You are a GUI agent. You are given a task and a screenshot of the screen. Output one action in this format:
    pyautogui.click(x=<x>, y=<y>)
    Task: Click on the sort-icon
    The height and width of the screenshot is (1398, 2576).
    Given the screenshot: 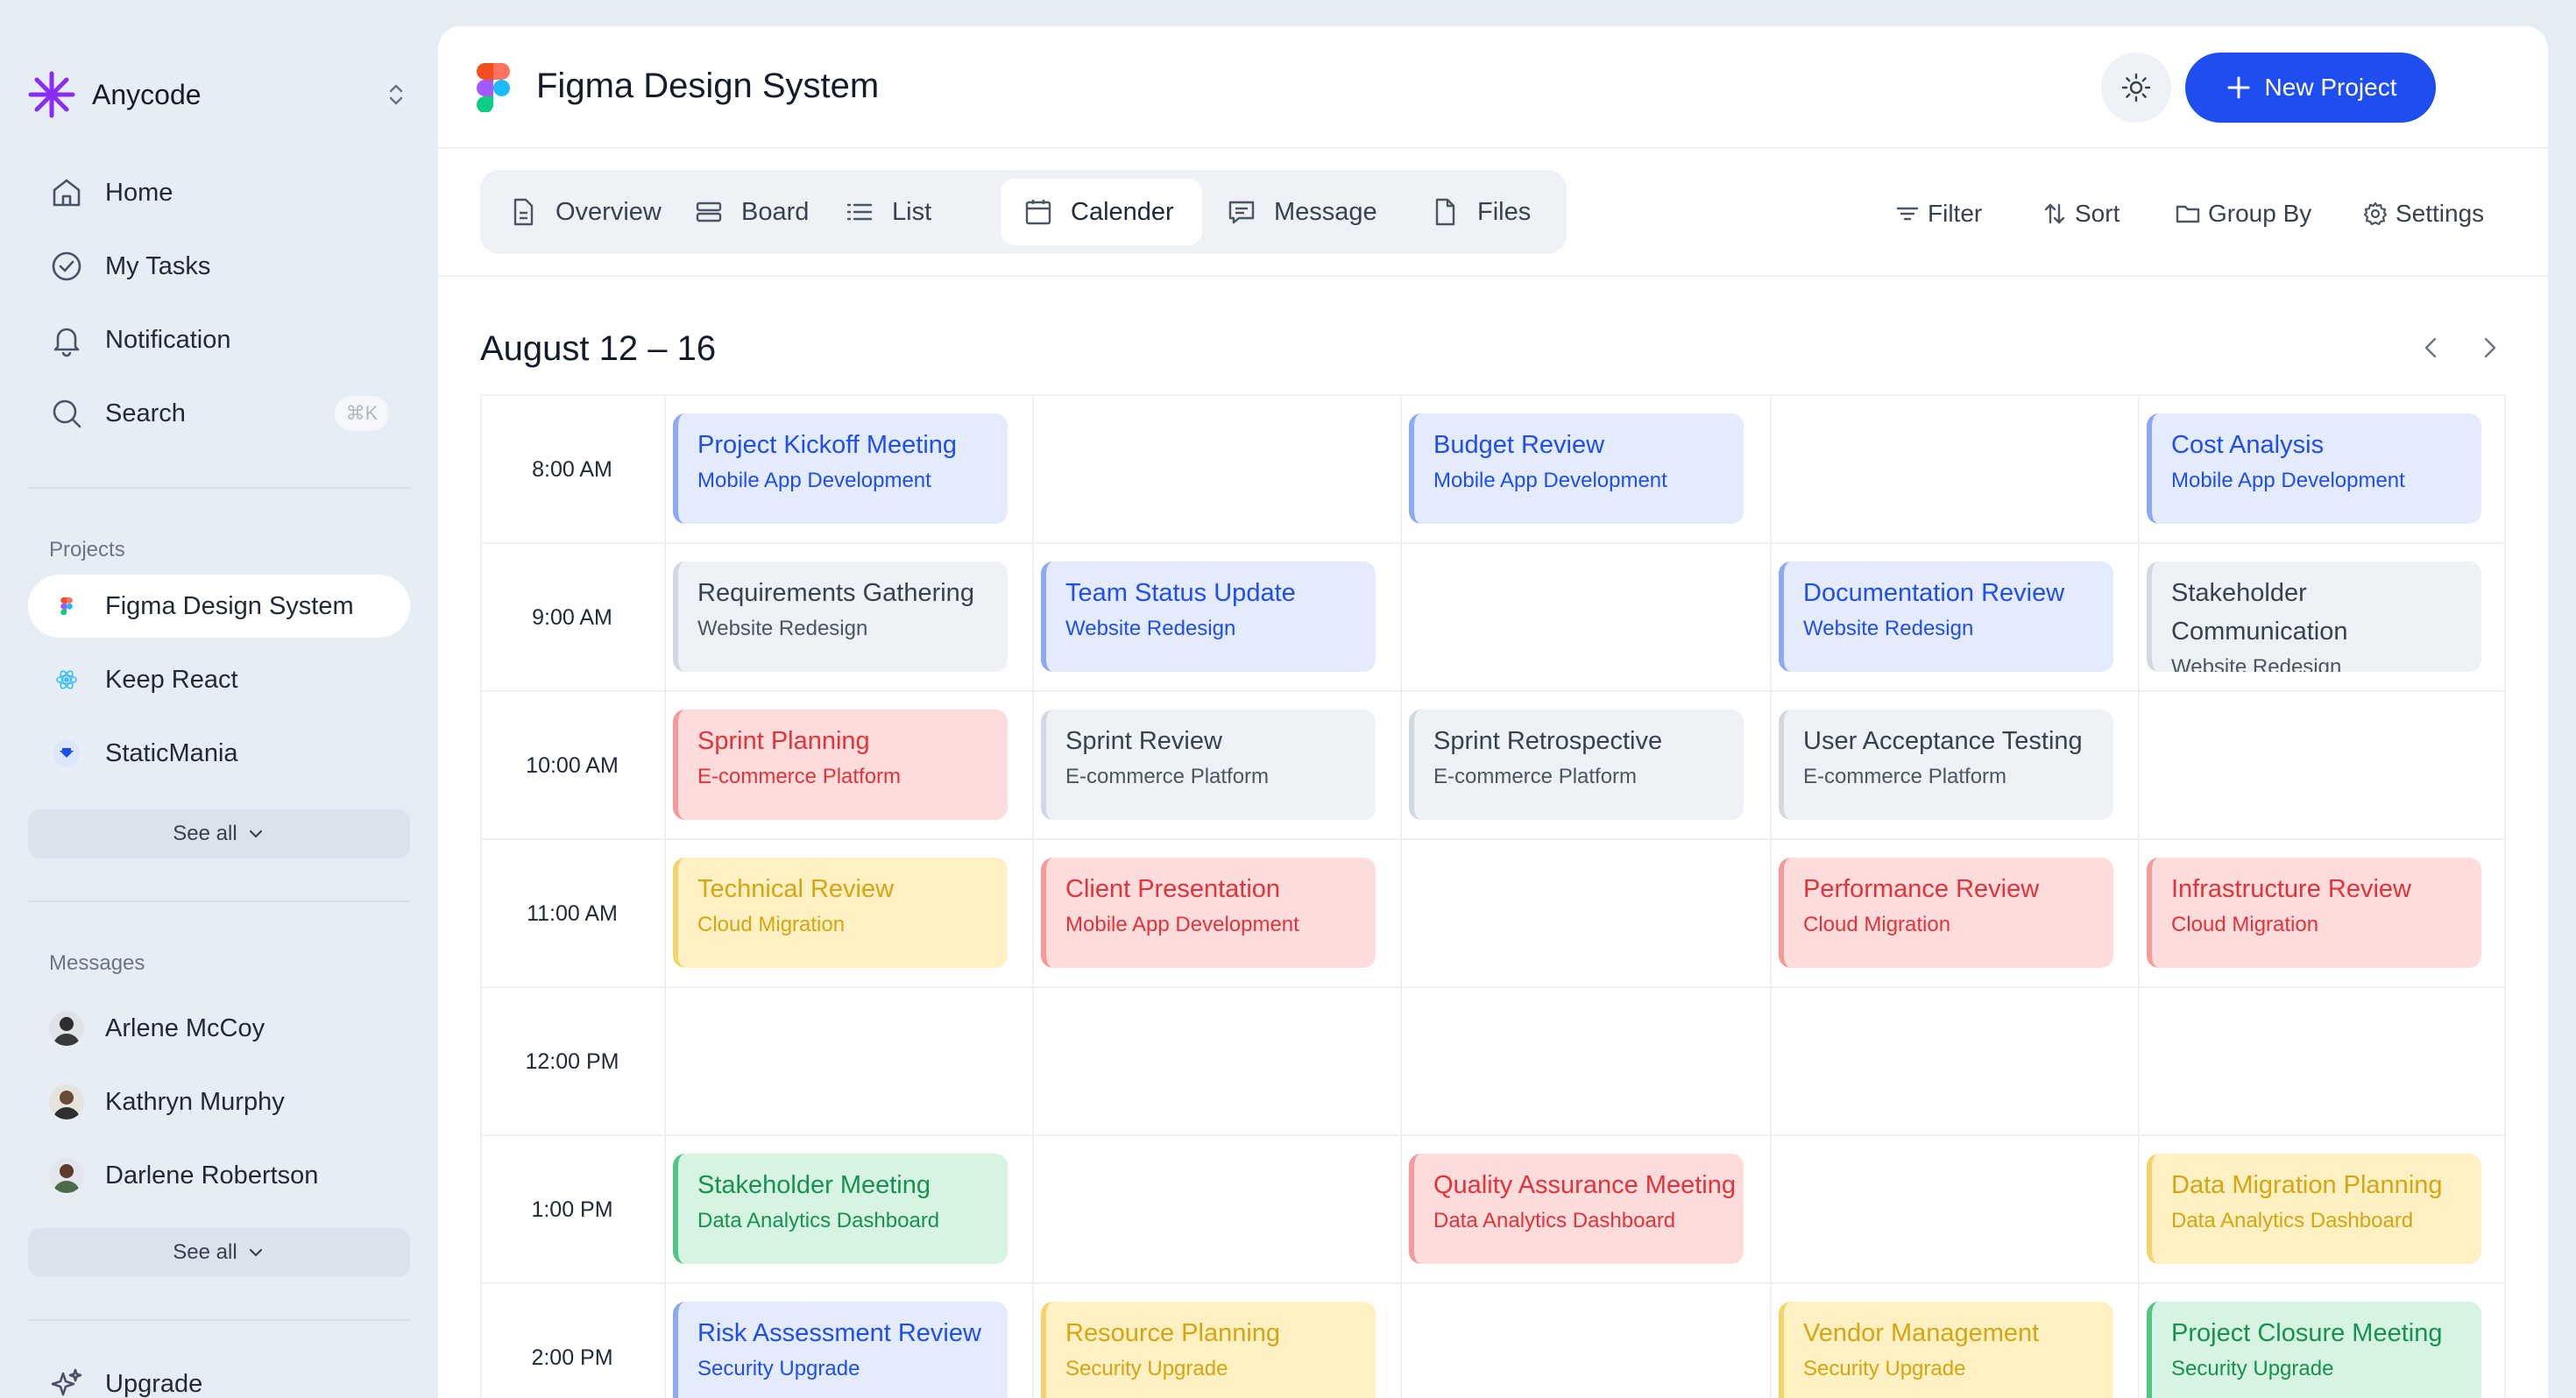 What is the action you would take?
    pyautogui.click(x=2054, y=213)
    